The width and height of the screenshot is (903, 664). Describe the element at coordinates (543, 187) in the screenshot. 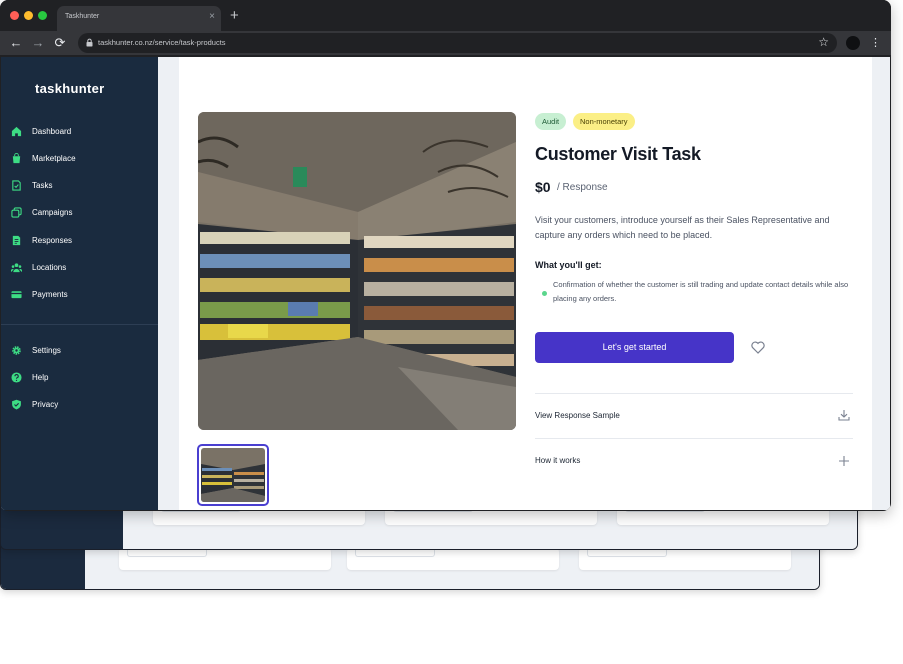

I see `task-price: $0` at that location.